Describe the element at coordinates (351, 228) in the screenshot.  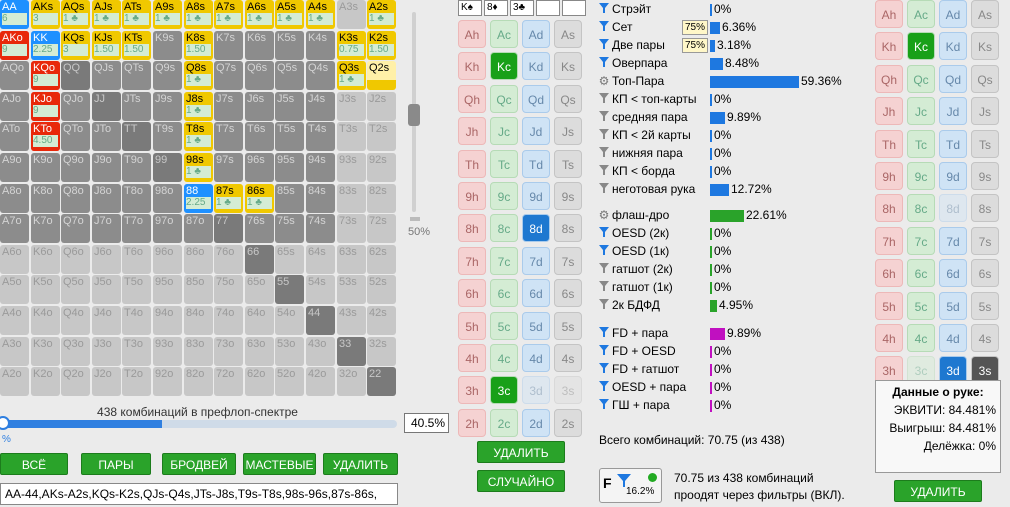
I see `range-cell-73s: 73s` at that location.